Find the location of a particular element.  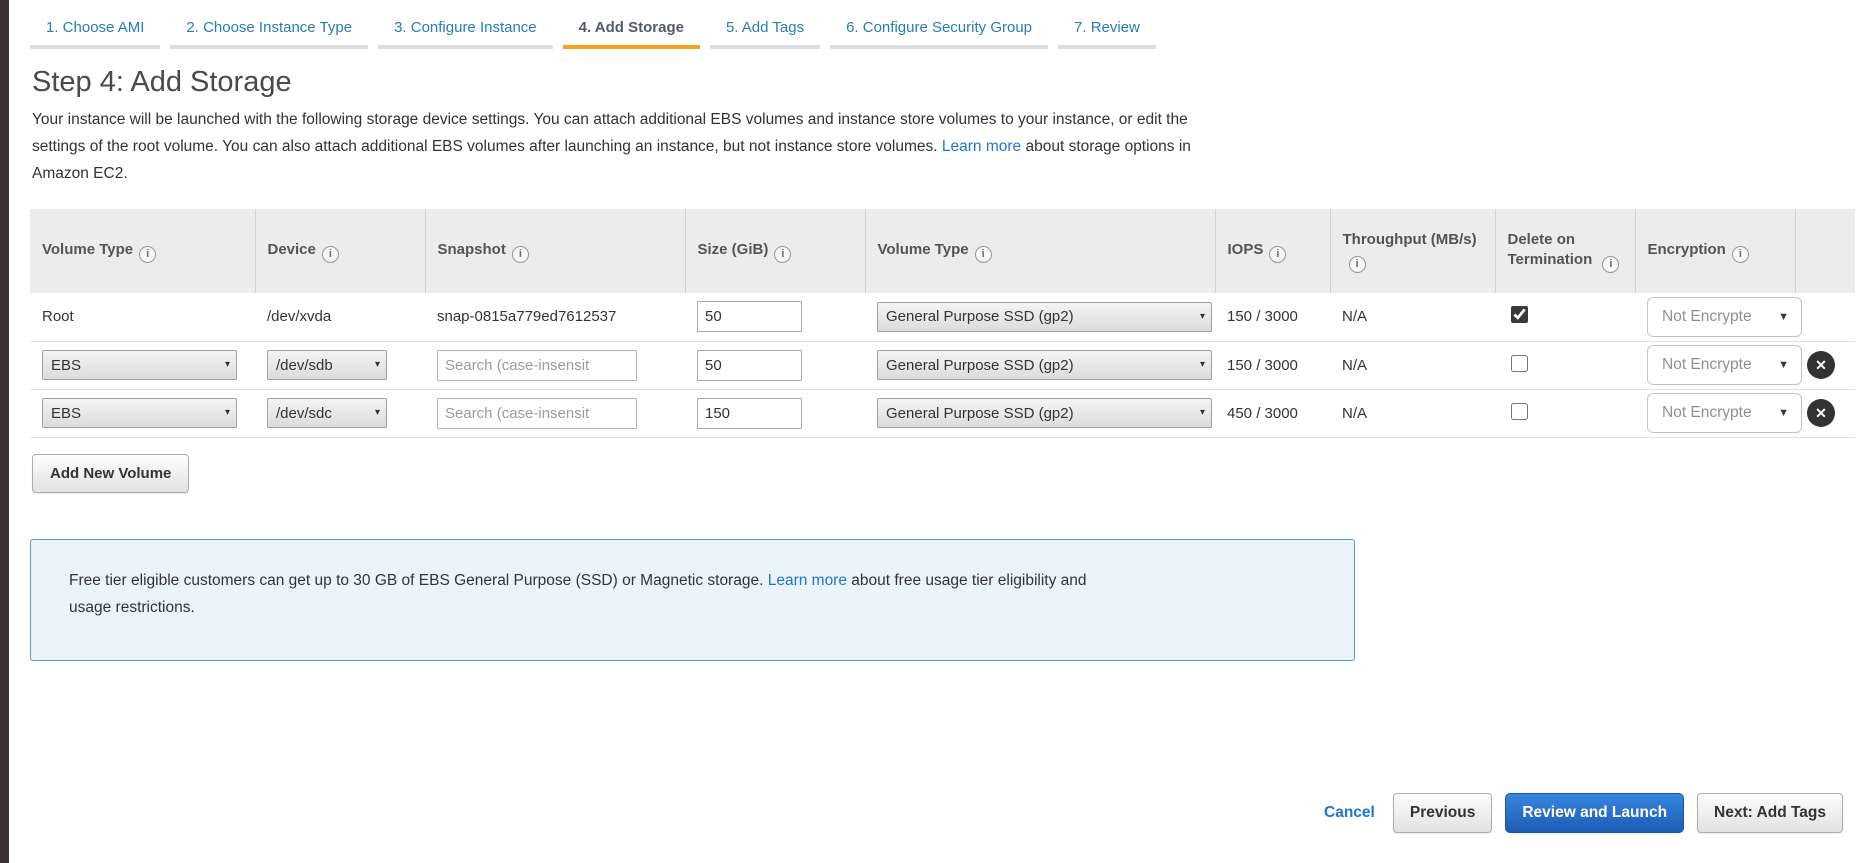

column-header-device: Device i is located at coordinates (339, 251).